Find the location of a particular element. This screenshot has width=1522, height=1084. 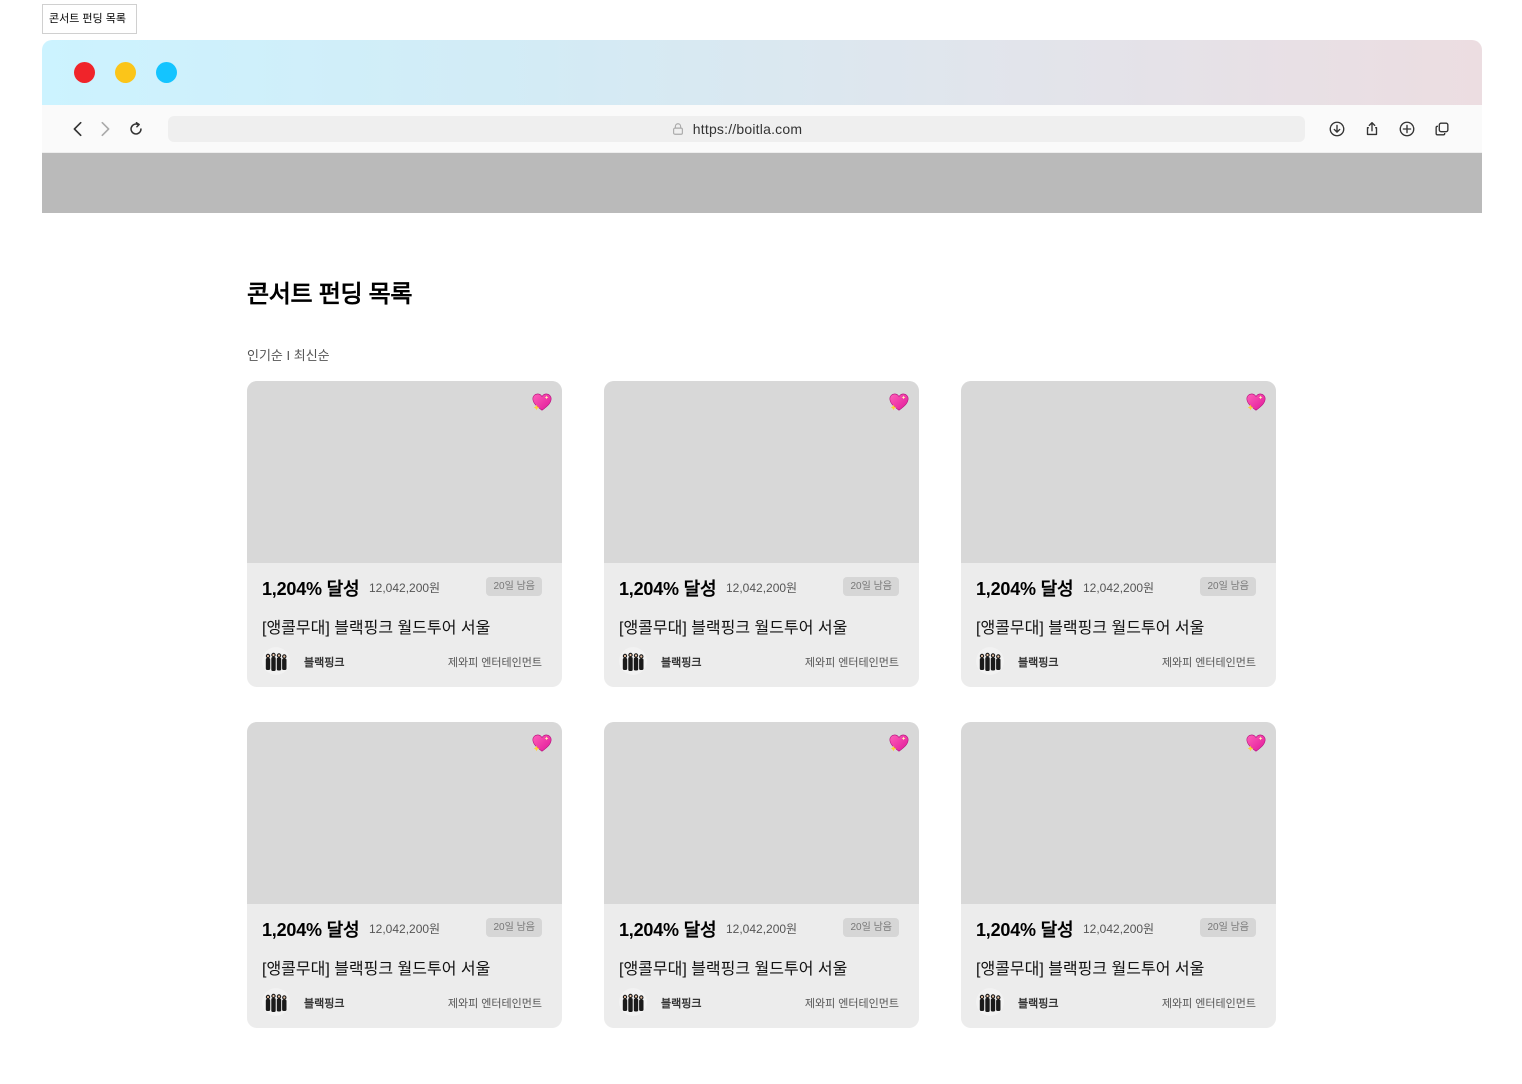

sort-separator: I is located at coordinates (288, 355).